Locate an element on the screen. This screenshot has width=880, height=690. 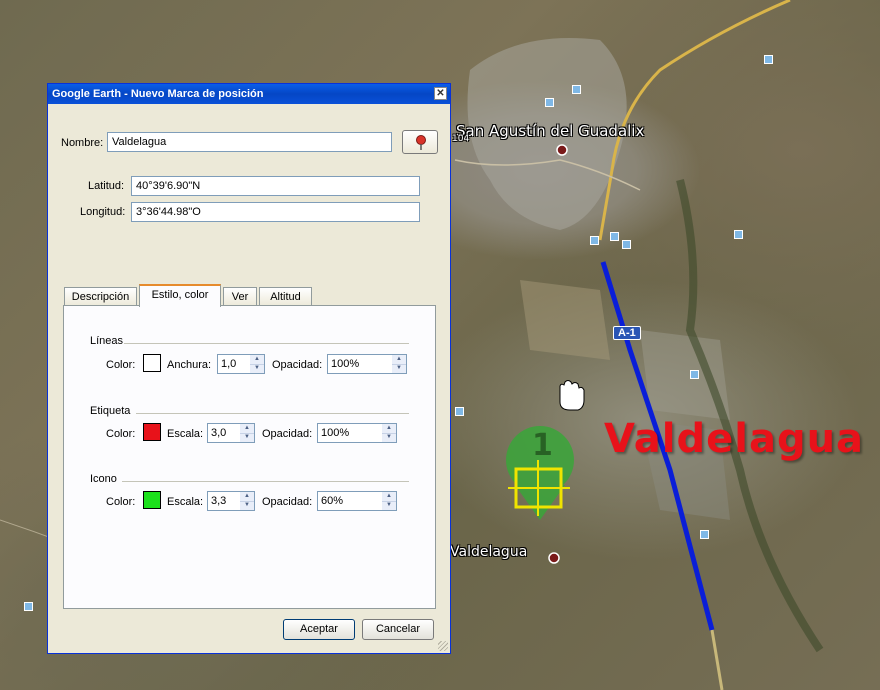
ok-button: Aceptar is located at coordinates (319, 629).